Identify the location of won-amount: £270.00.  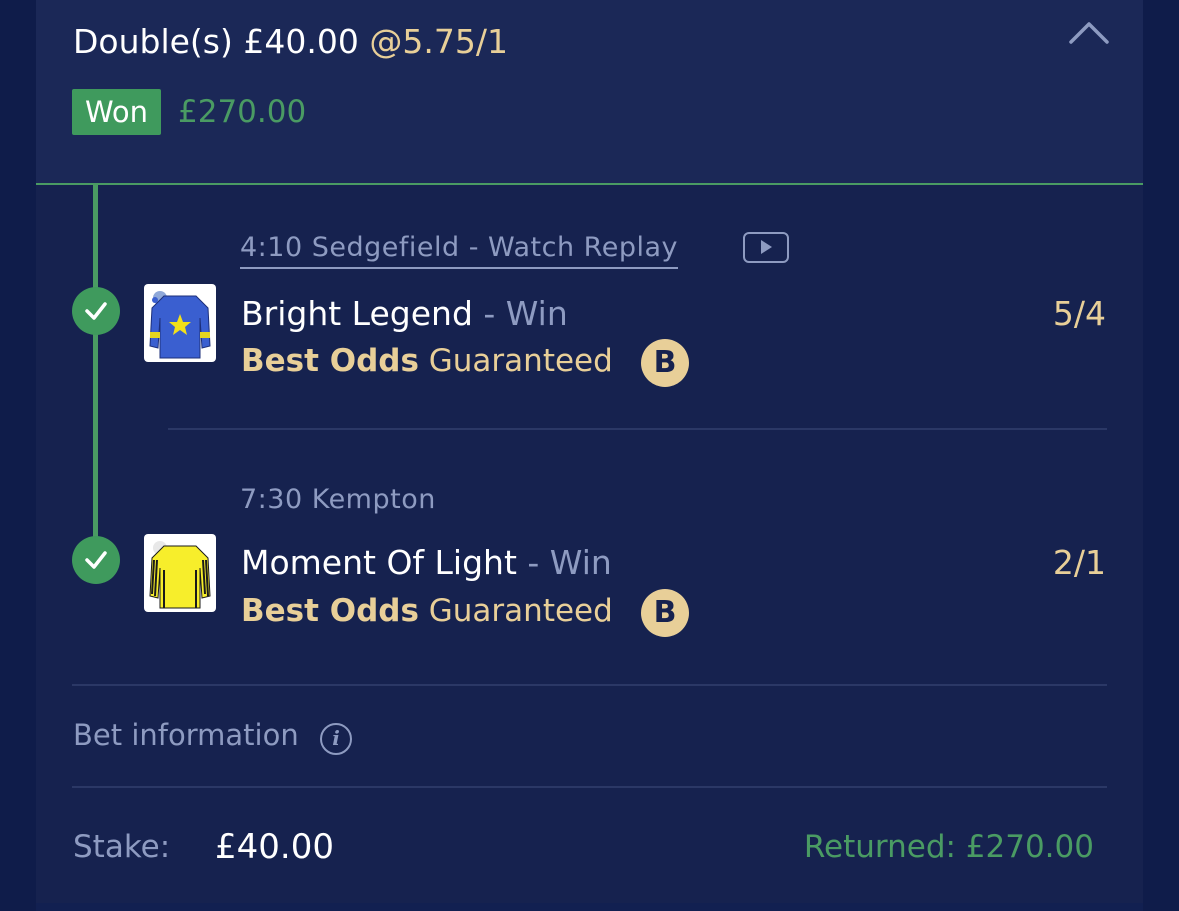
(242, 112).